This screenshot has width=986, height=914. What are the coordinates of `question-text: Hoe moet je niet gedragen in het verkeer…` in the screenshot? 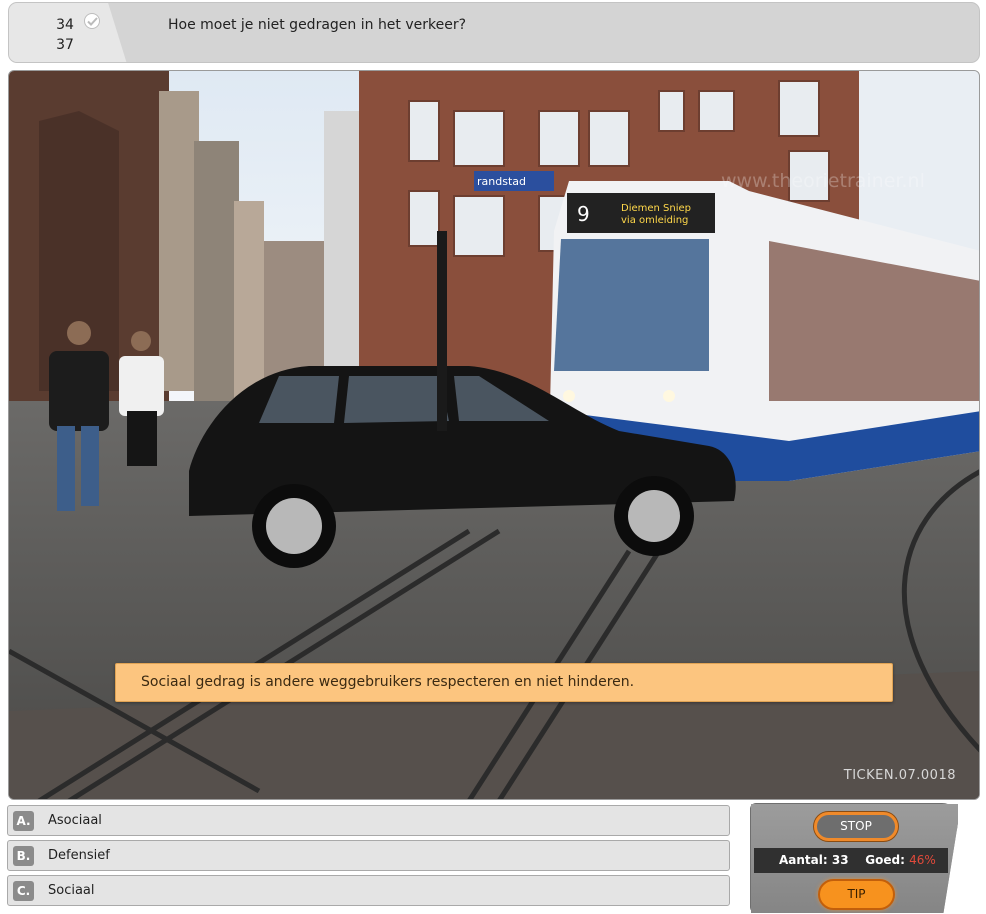 It's located at (317, 25).